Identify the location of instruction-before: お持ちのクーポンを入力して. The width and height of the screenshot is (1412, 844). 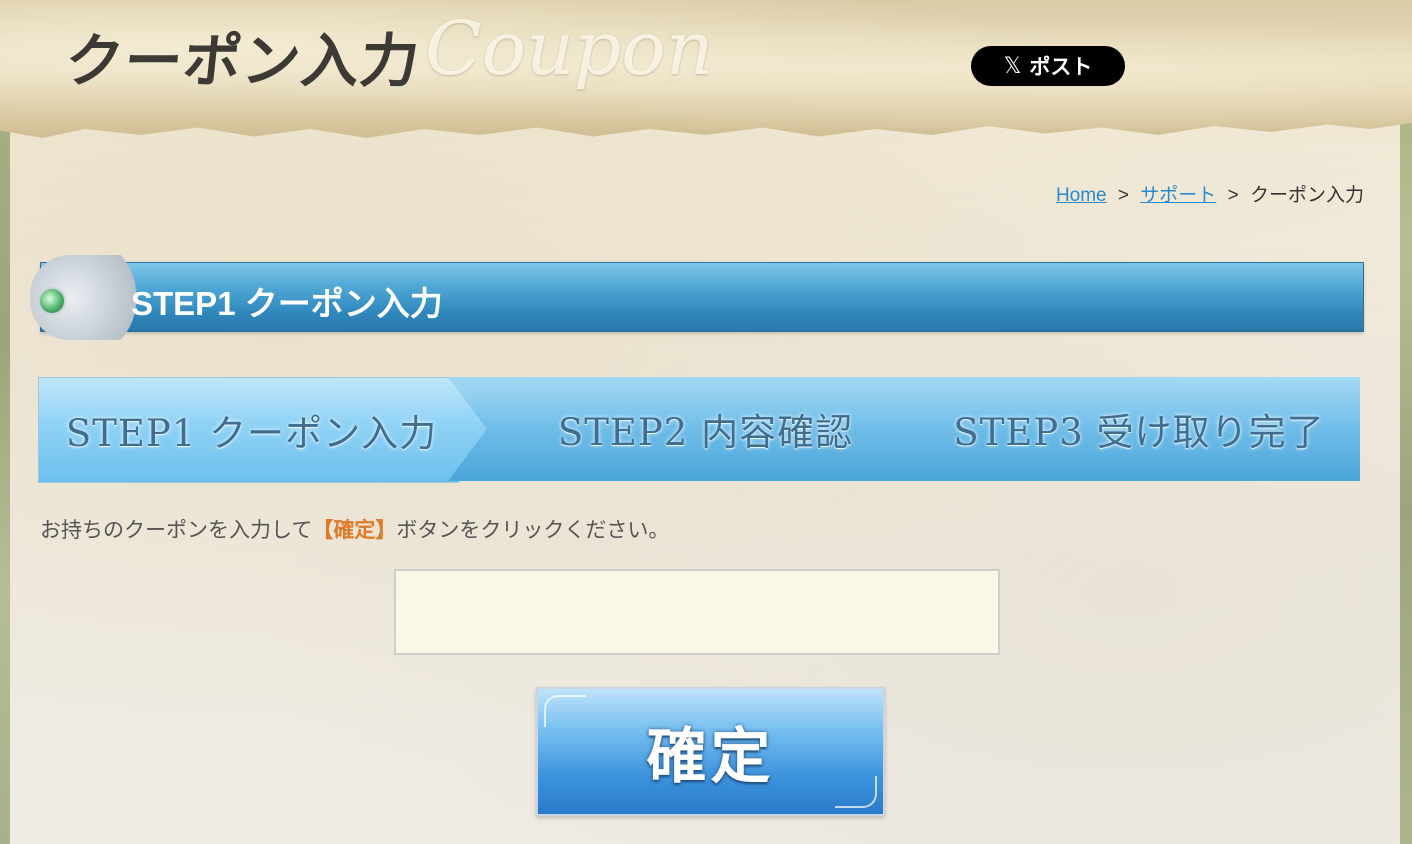
(176, 530).